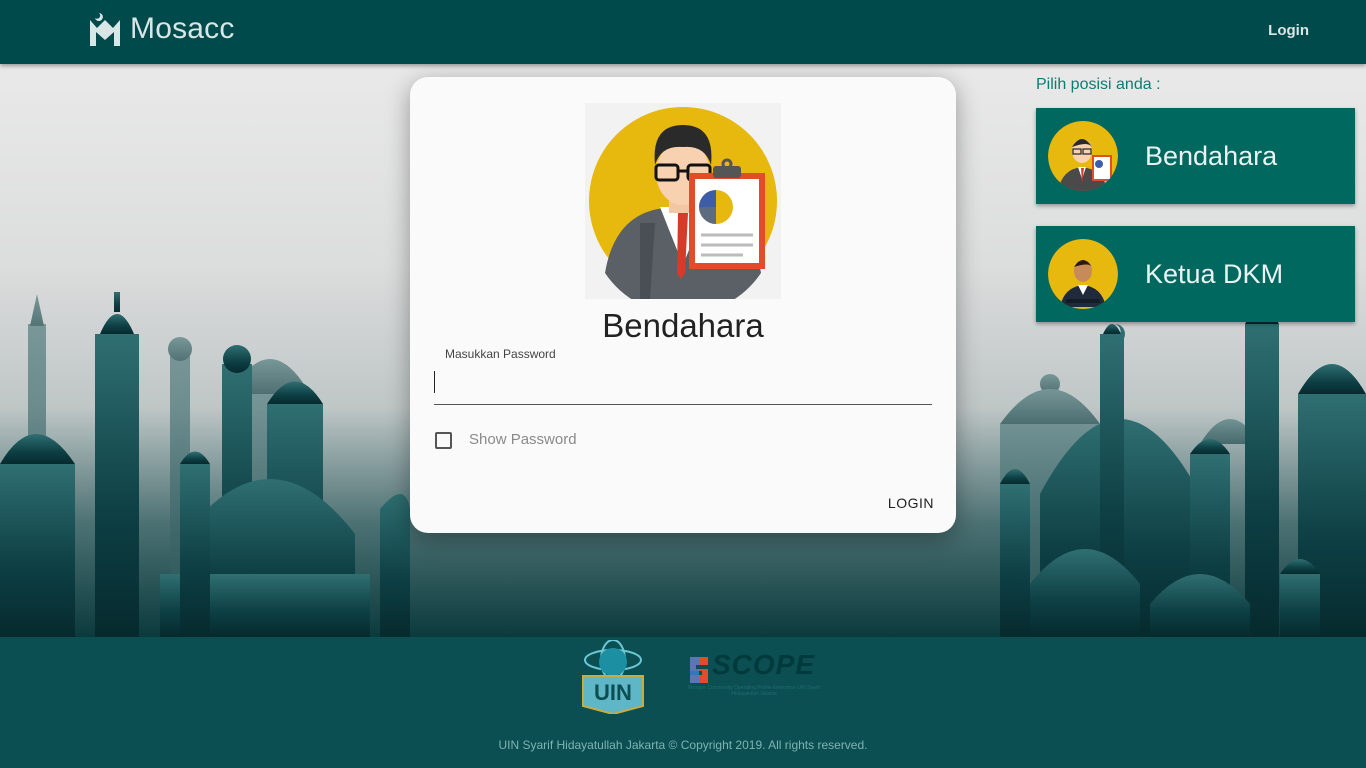  What do you see at coordinates (1288, 30) in the screenshot?
I see `nav-login-link: Login` at bounding box center [1288, 30].